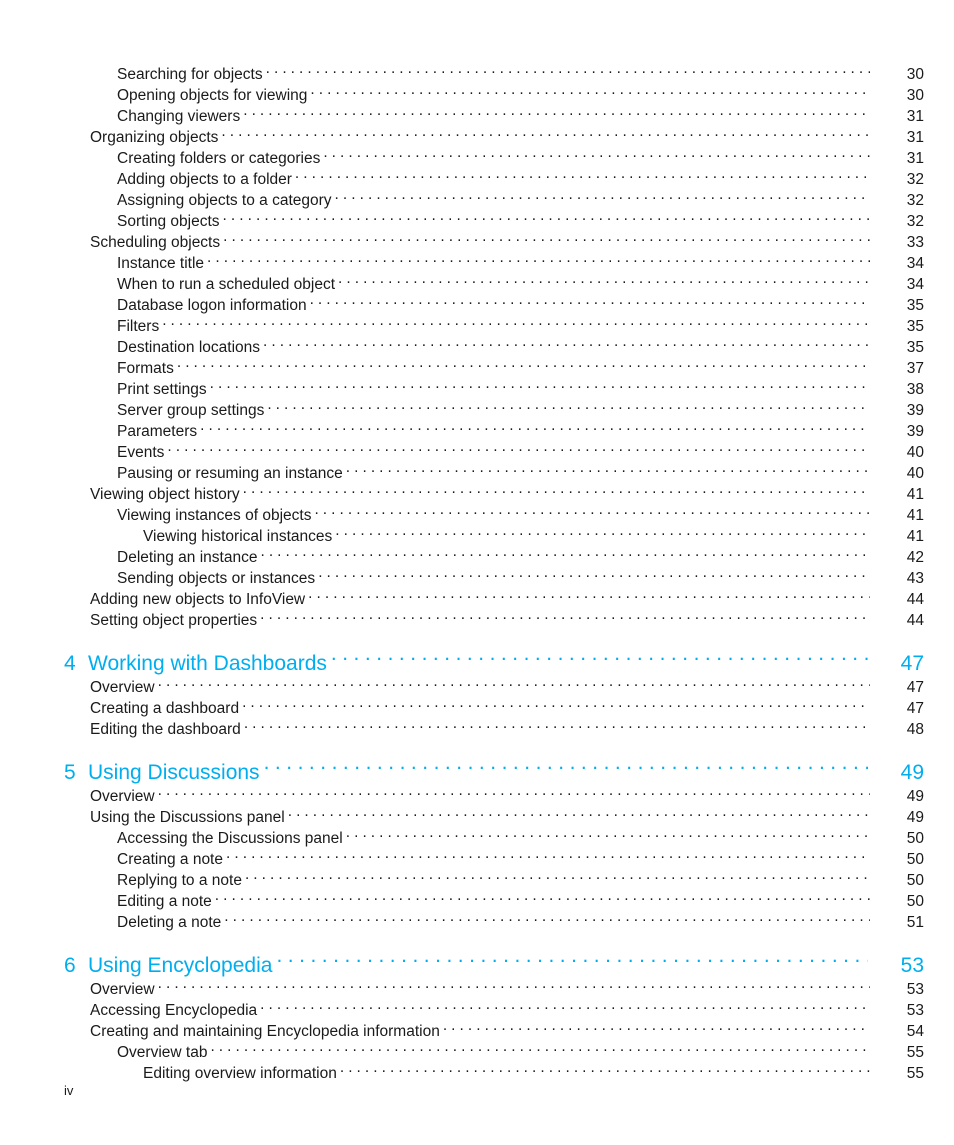  What do you see at coordinates (154, 137) in the screenshot?
I see `toc-entry-label: Organizing objects` at bounding box center [154, 137].